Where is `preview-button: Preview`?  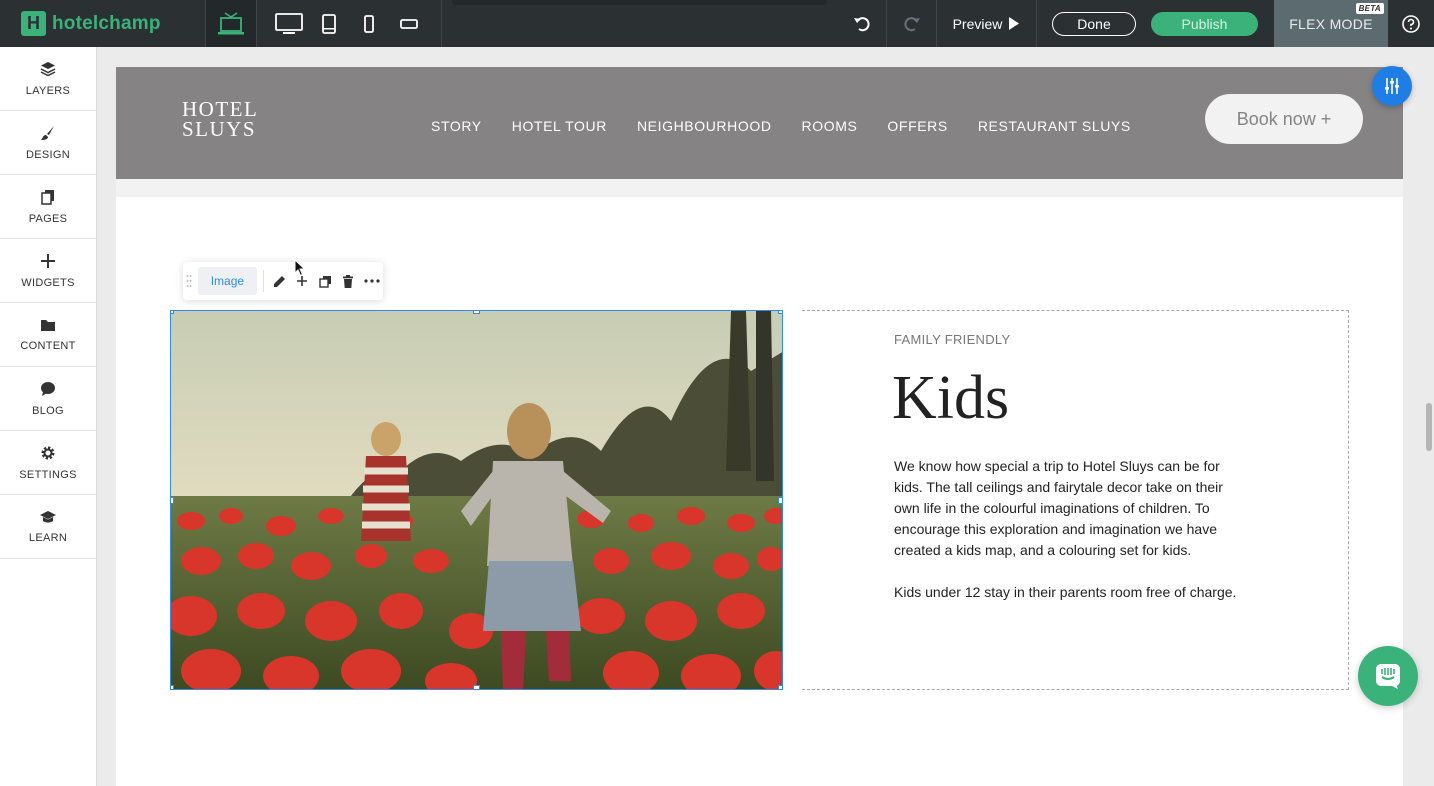 preview-button: Preview is located at coordinates (987, 23).